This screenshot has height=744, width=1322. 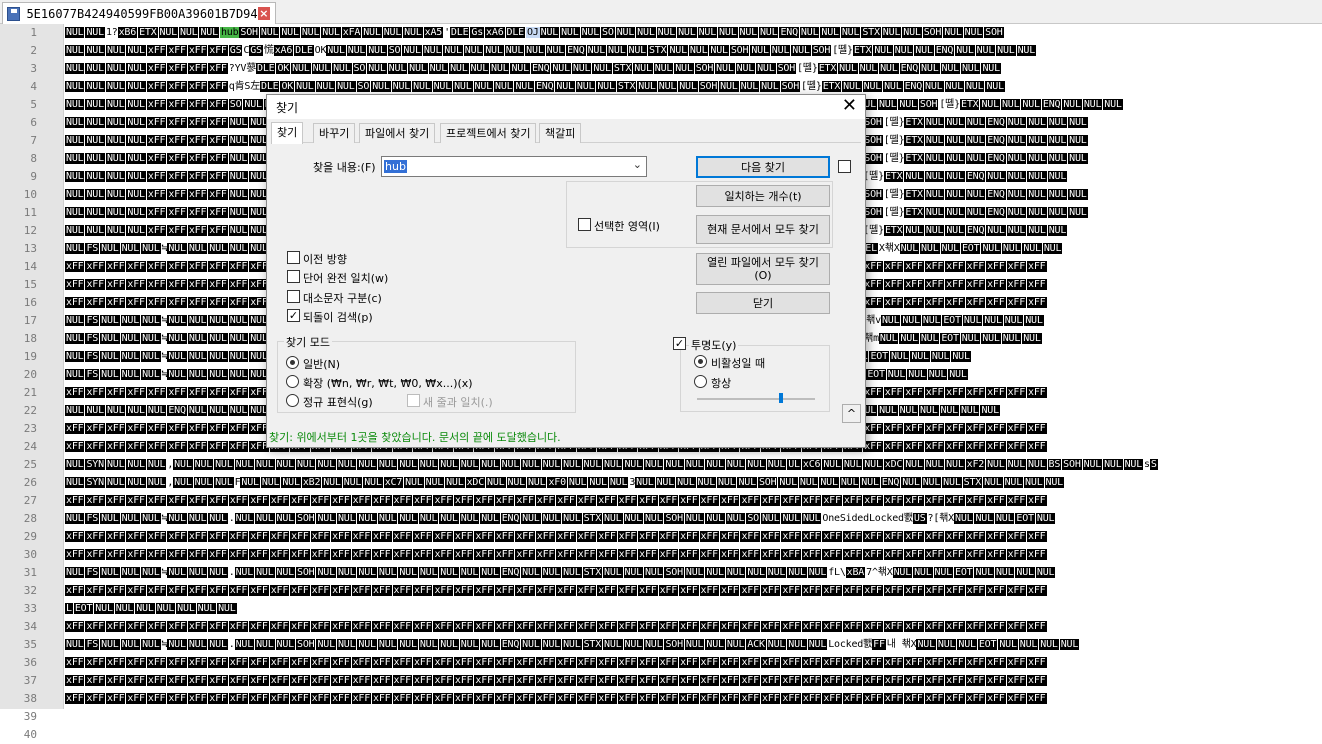 I want to click on control-char-token: DLE, so click(x=515, y=32).